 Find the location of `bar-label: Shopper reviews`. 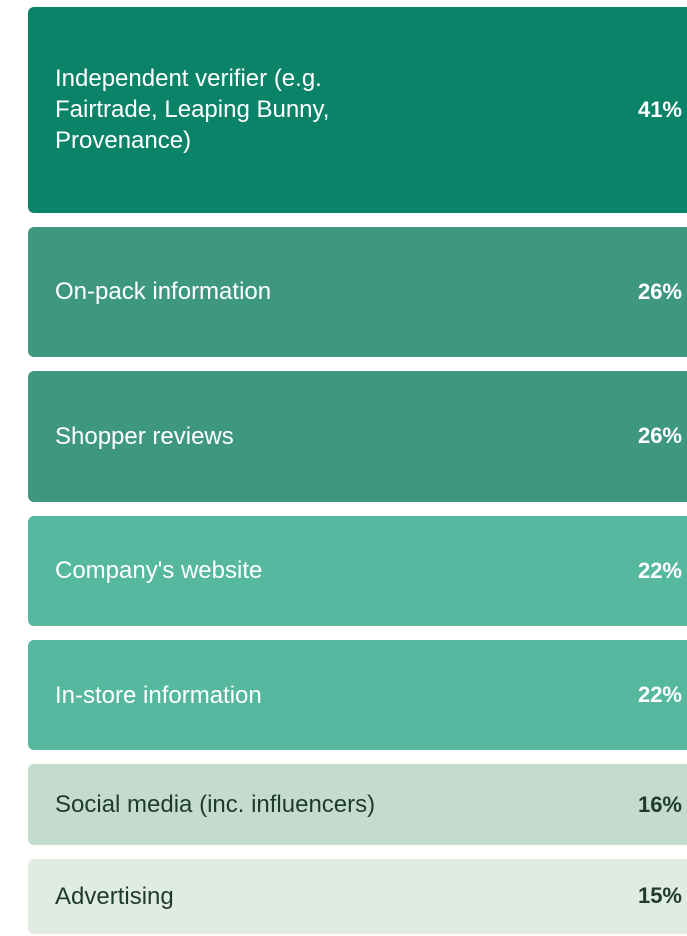

bar-label: Shopper reviews is located at coordinates (144, 436).